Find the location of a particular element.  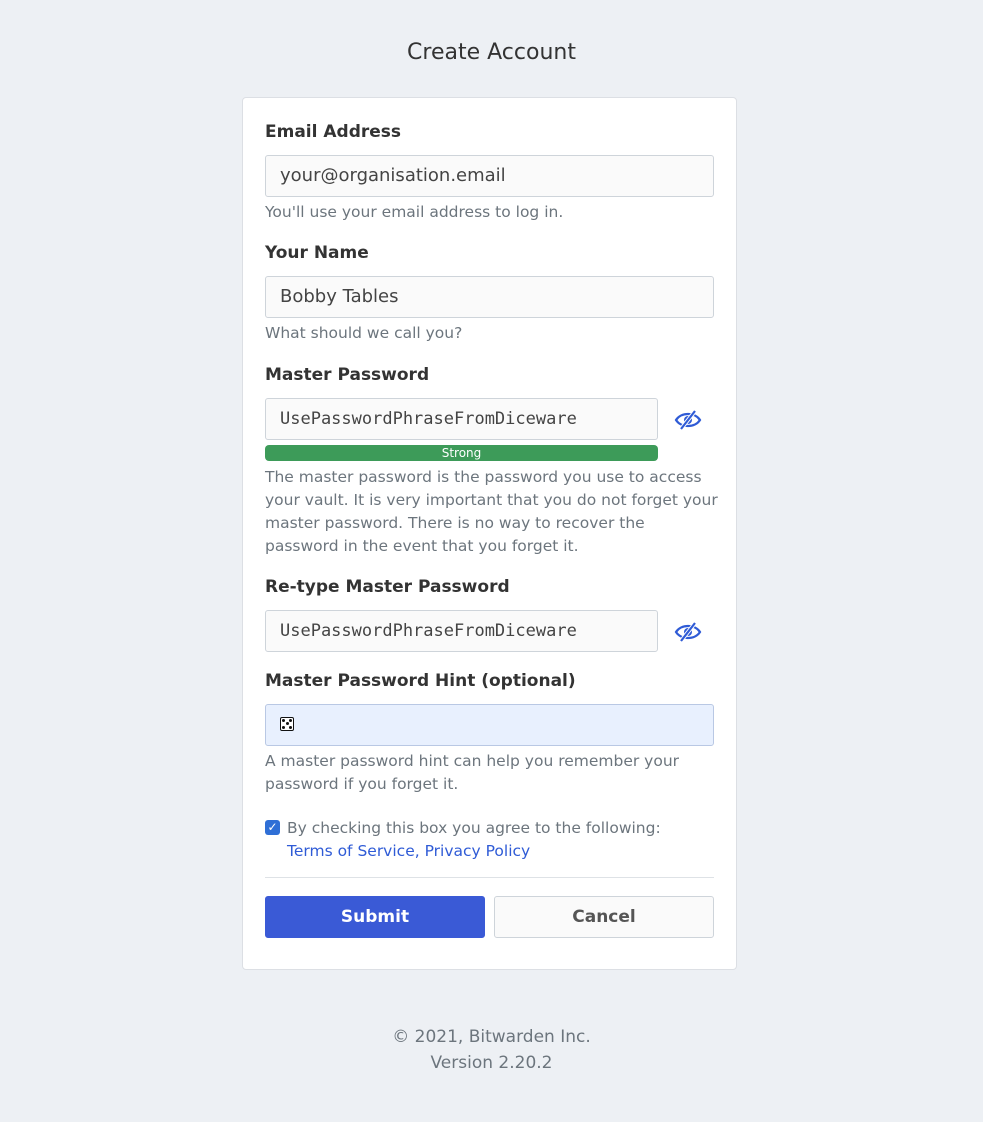

password-strength-meter: Strong is located at coordinates (461, 453).